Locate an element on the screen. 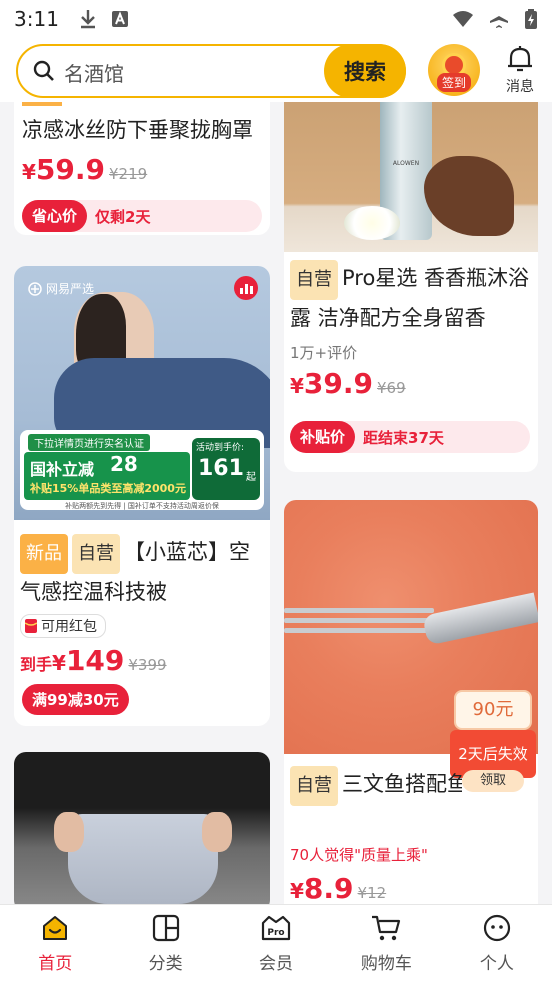 The height and width of the screenshot is (981, 552). coupon-claim-button: 领取 is located at coordinates (493, 781).